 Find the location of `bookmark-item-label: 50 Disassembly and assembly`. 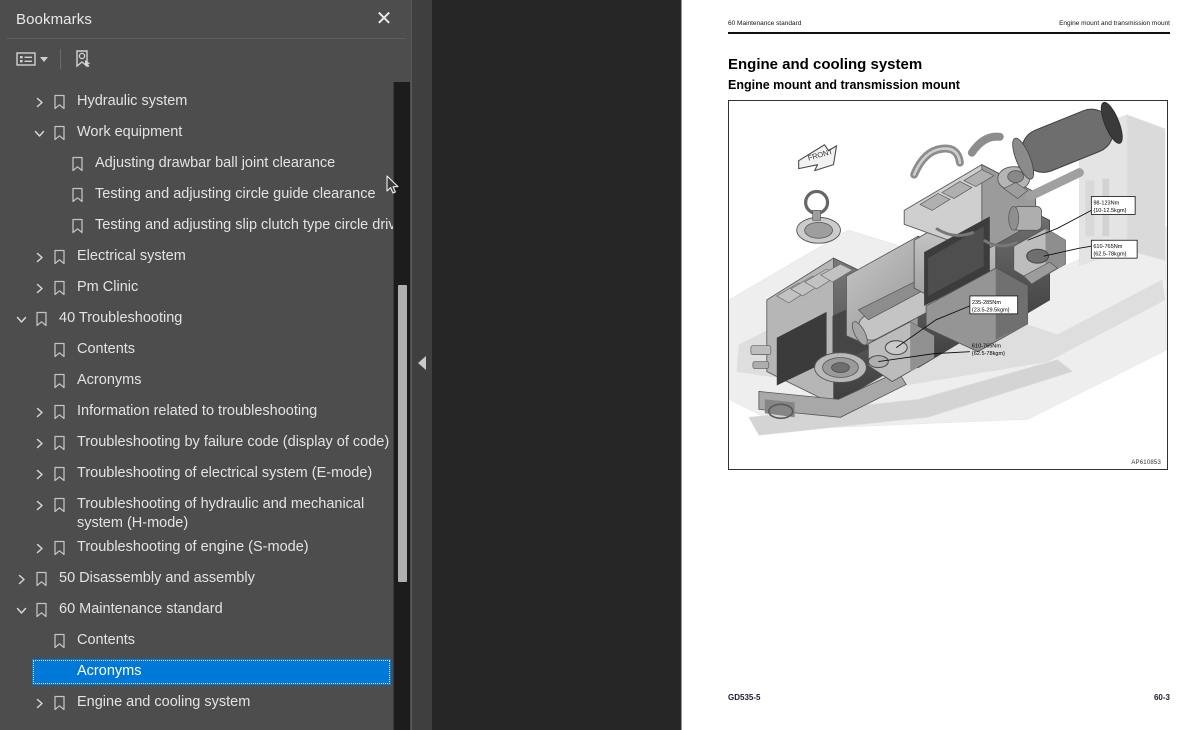

bookmark-item-label: 50 Disassembly and assembly is located at coordinates (157, 578).